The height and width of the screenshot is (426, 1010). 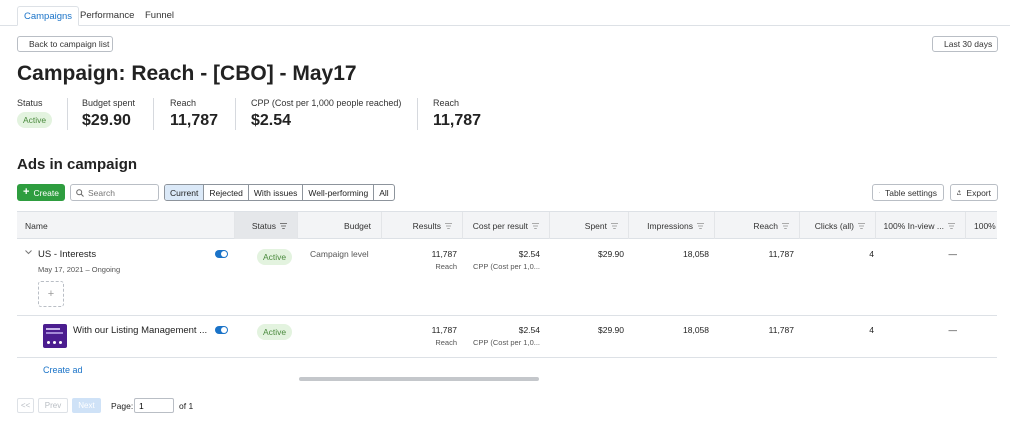 What do you see at coordinates (446, 342) in the screenshot?
I see `results-sub: Reach` at bounding box center [446, 342].